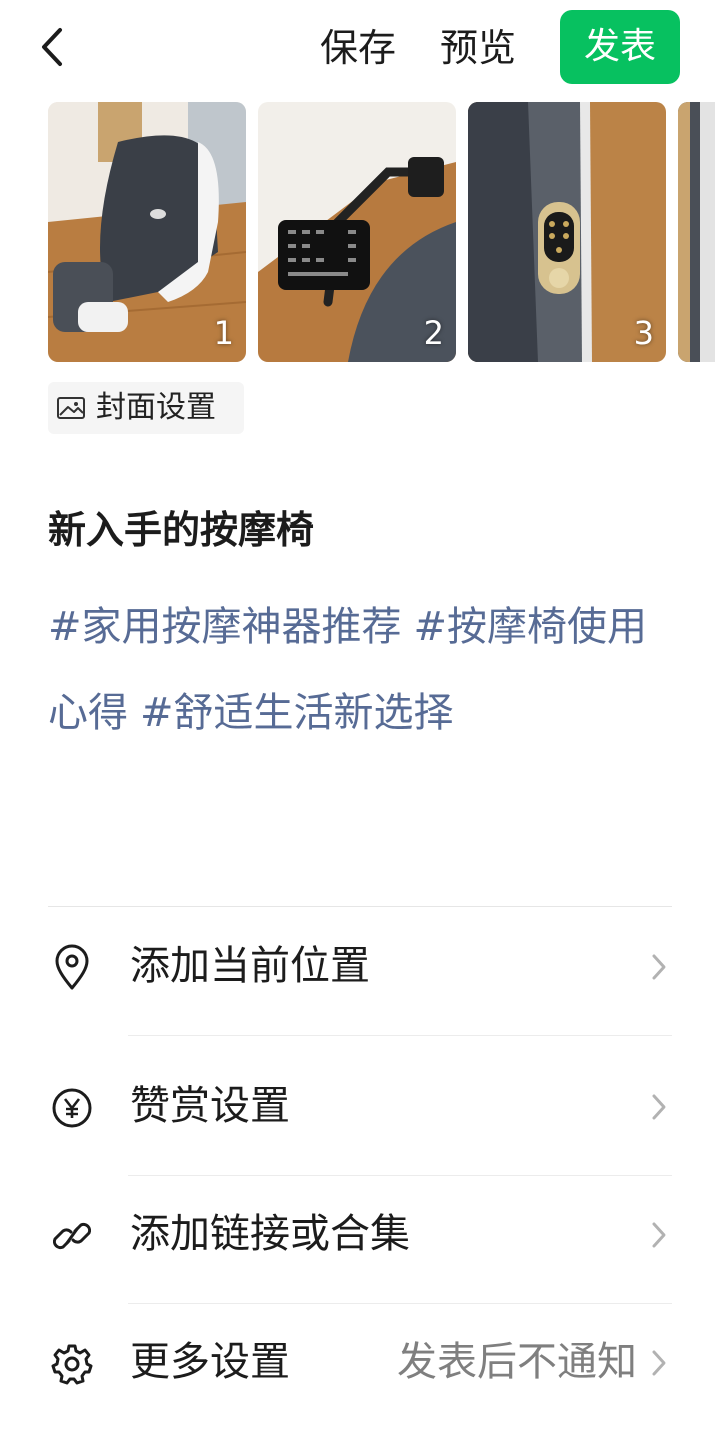 This screenshot has height=1432, width=715. I want to click on more-settings-row: 更多设置 发表后不通知, so click(357, 1368).